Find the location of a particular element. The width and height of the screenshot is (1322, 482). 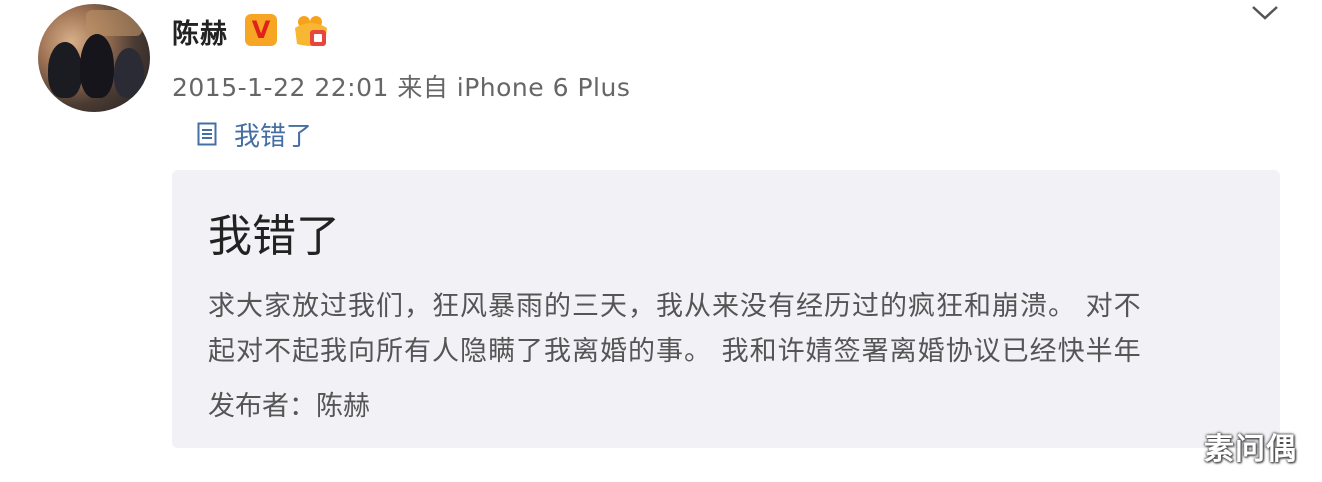

post-timestamp: 2015-1-22 22:01 is located at coordinates (280, 87).